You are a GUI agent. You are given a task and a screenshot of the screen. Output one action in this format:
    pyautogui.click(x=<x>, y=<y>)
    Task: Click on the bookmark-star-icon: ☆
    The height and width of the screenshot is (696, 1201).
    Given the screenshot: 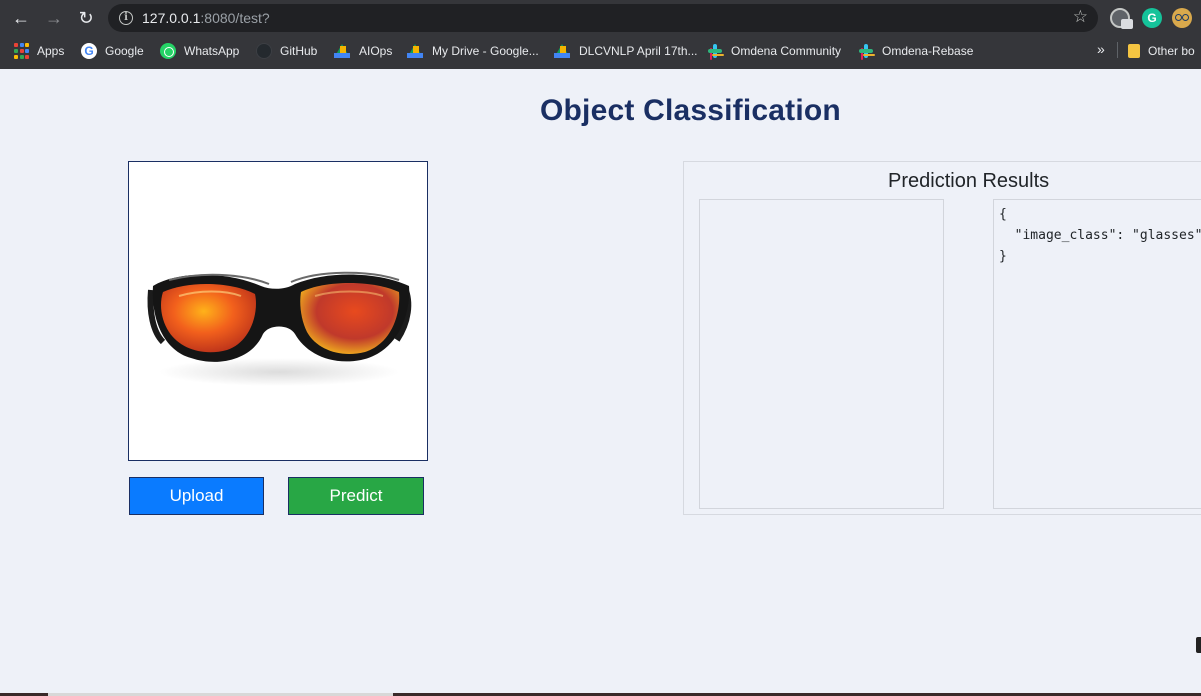 What is the action you would take?
    pyautogui.click(x=1080, y=17)
    